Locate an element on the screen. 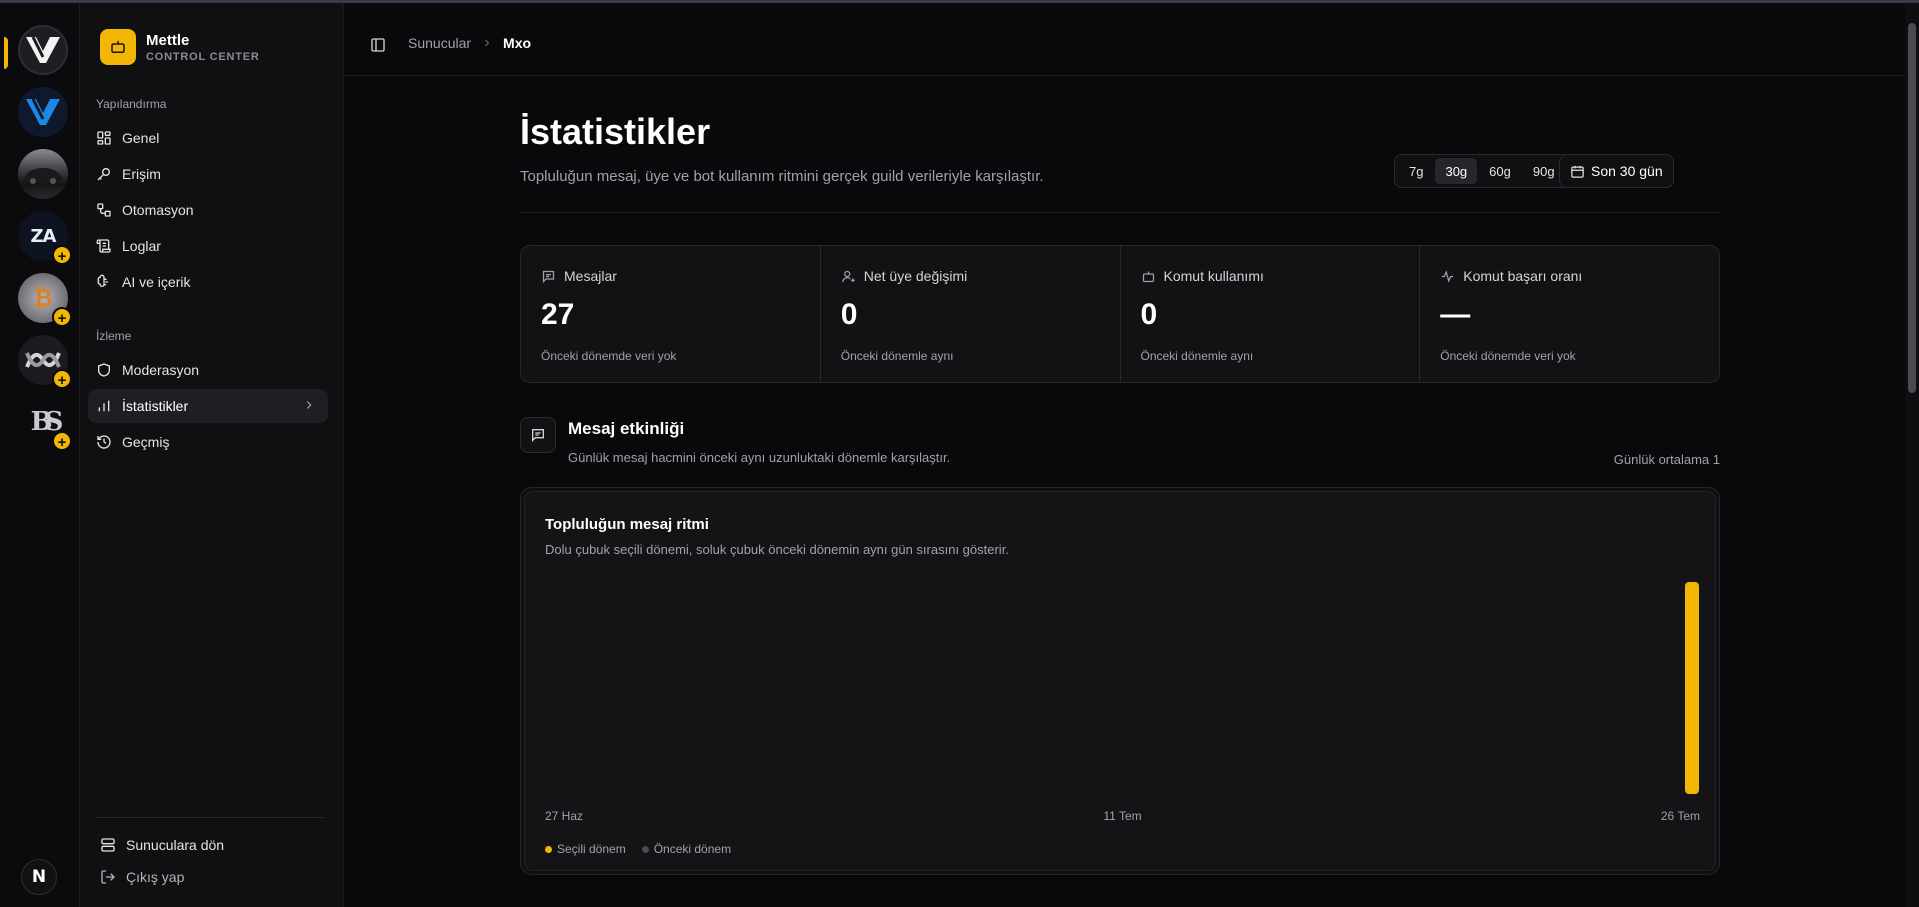  breadcrumb-current: Mxo is located at coordinates (517, 43).